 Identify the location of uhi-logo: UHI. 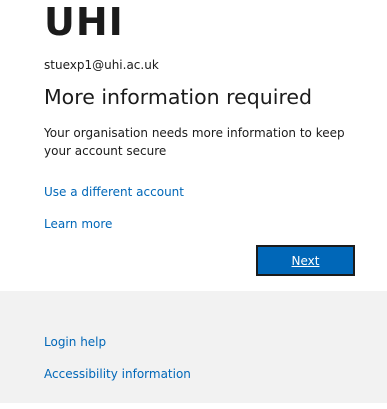
(84, 22).